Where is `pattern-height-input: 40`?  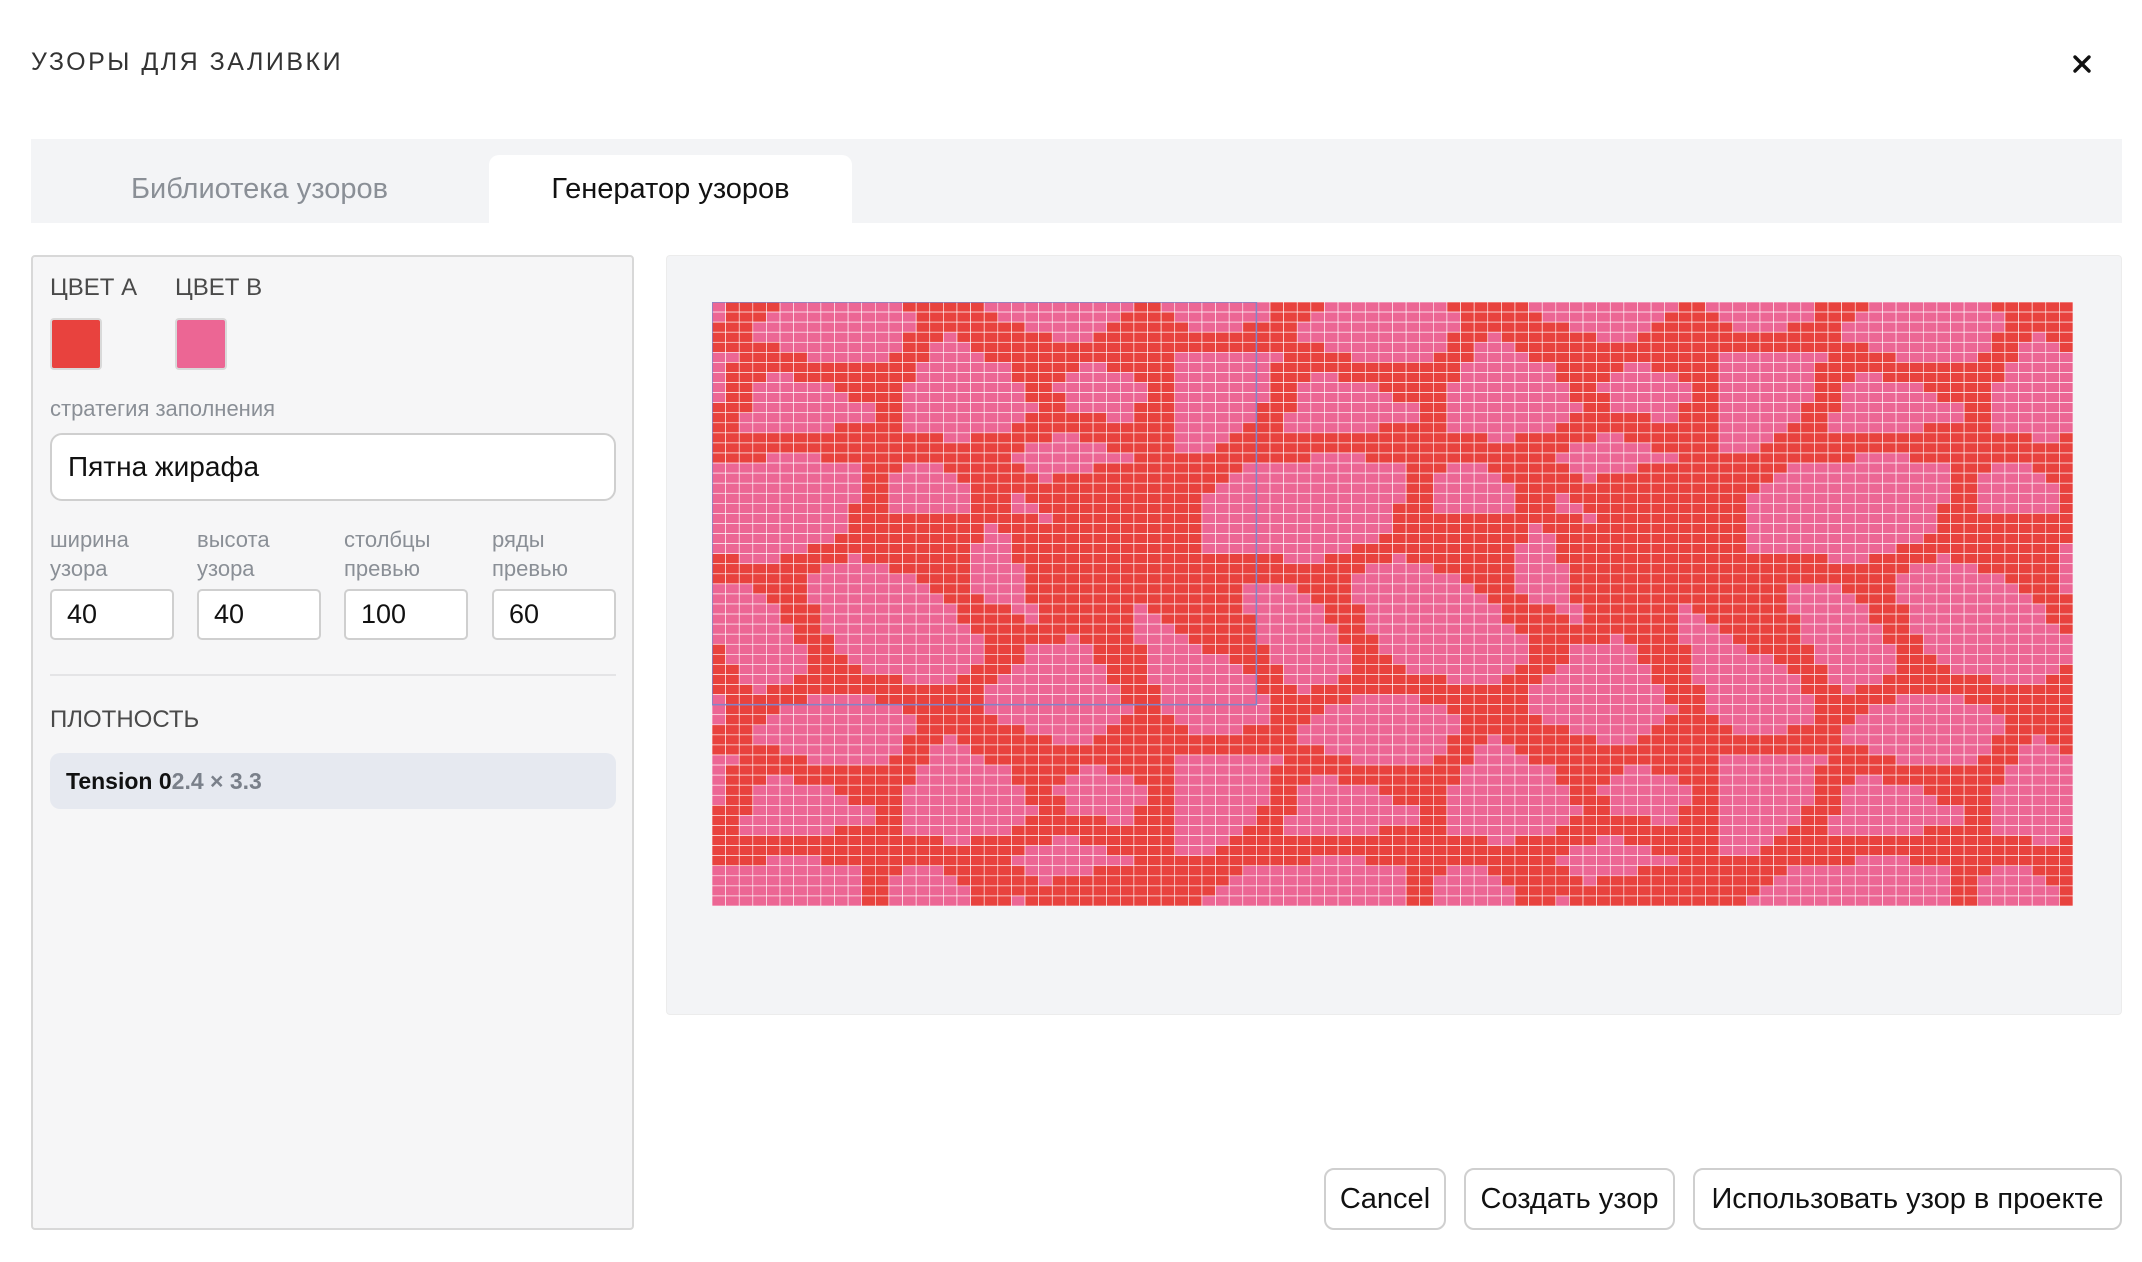
pattern-height-input: 40 is located at coordinates (259, 614).